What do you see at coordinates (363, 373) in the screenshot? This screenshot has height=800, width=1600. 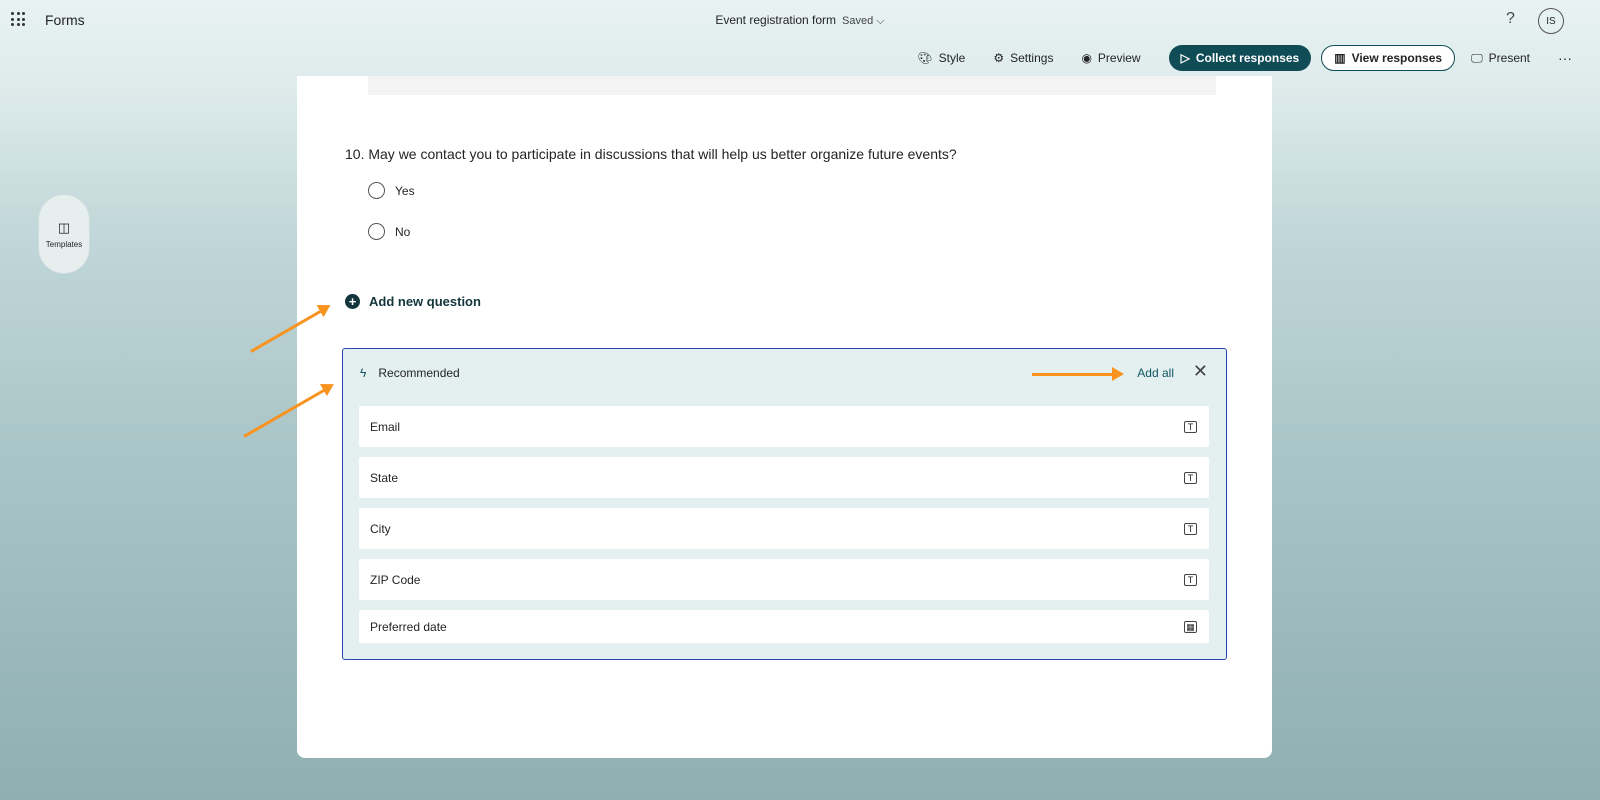 I see `lightning-icon: ϟ` at bounding box center [363, 373].